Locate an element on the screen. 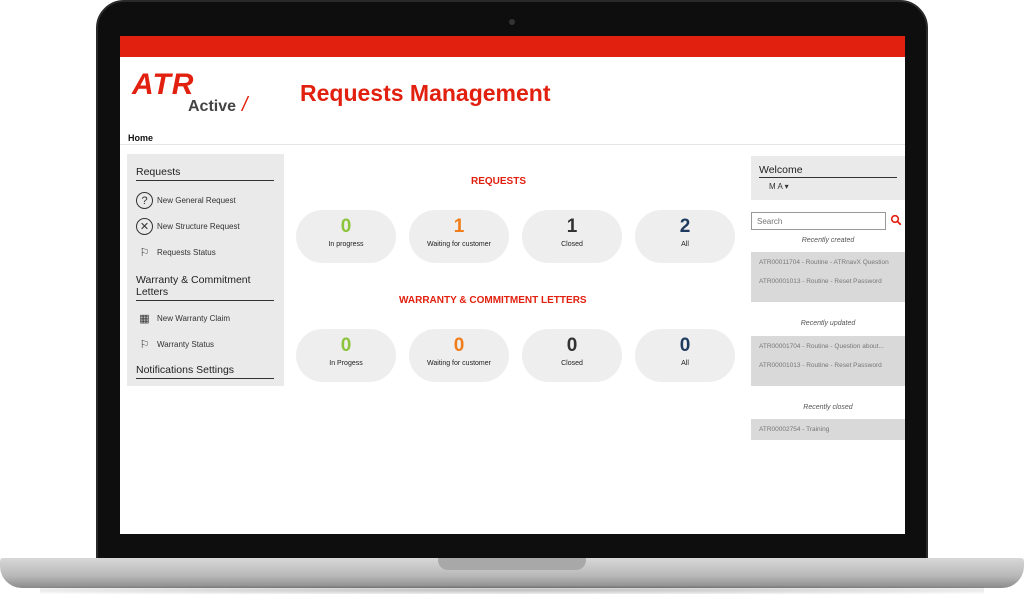 The height and width of the screenshot is (602, 1024). search-input is located at coordinates (818, 221).